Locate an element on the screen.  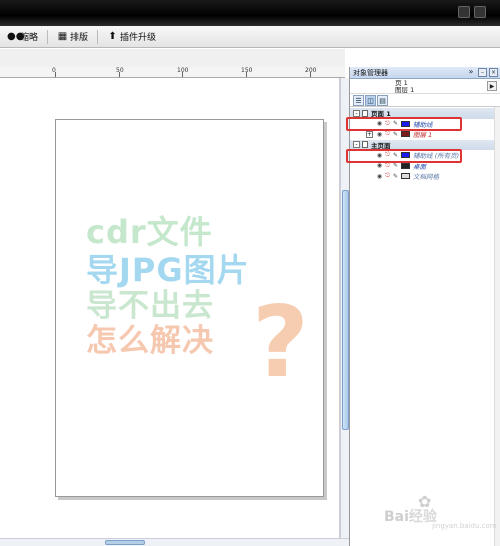
panel-close-icon: × is located at coordinates (493, 72).